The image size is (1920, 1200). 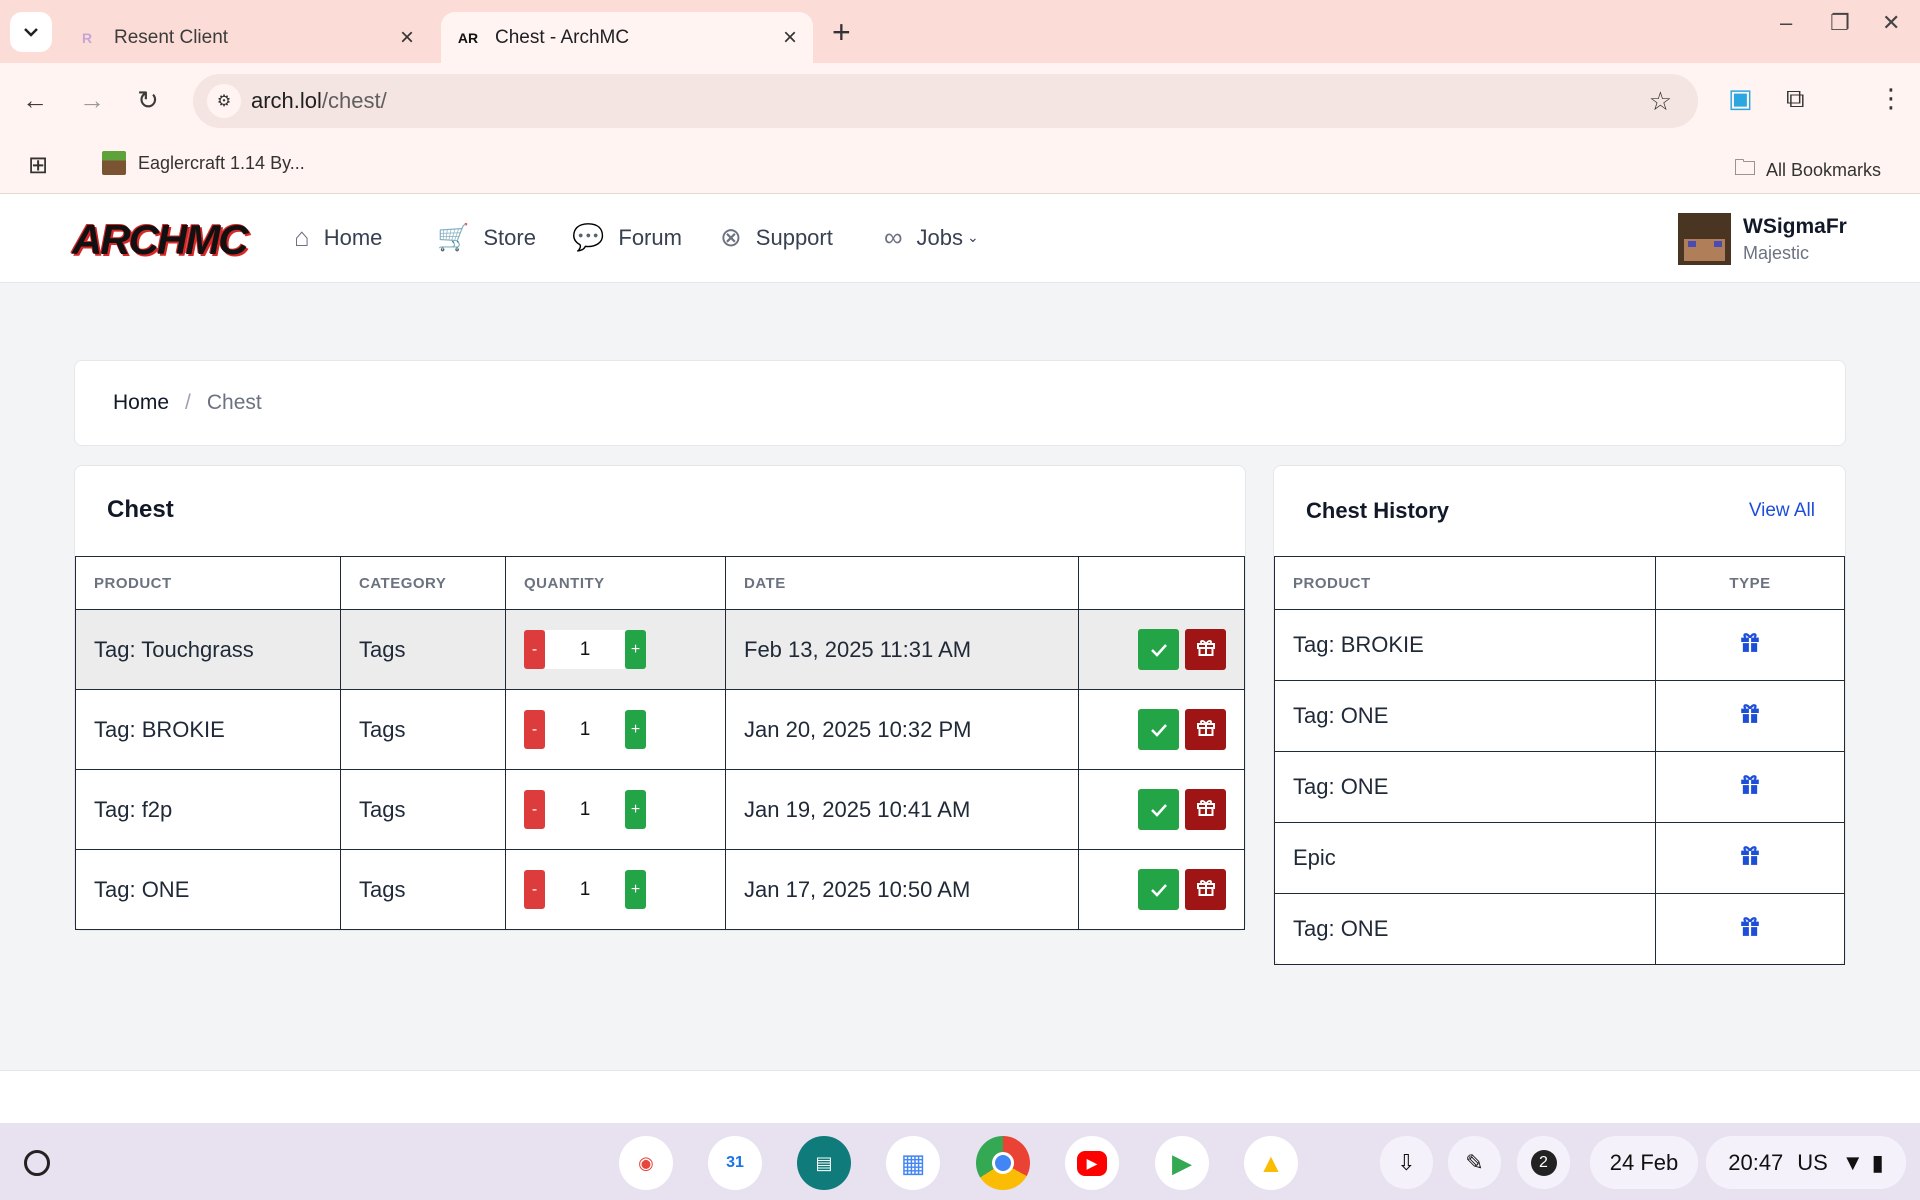 What do you see at coordinates (960, 1161) in the screenshot?
I see `os-shelf: ◉ 31 ▤ ▦ ▶ ▶ ▲ ⇩ ✎ 2 24 Feb 20:47 US ▼ ▮` at bounding box center [960, 1161].